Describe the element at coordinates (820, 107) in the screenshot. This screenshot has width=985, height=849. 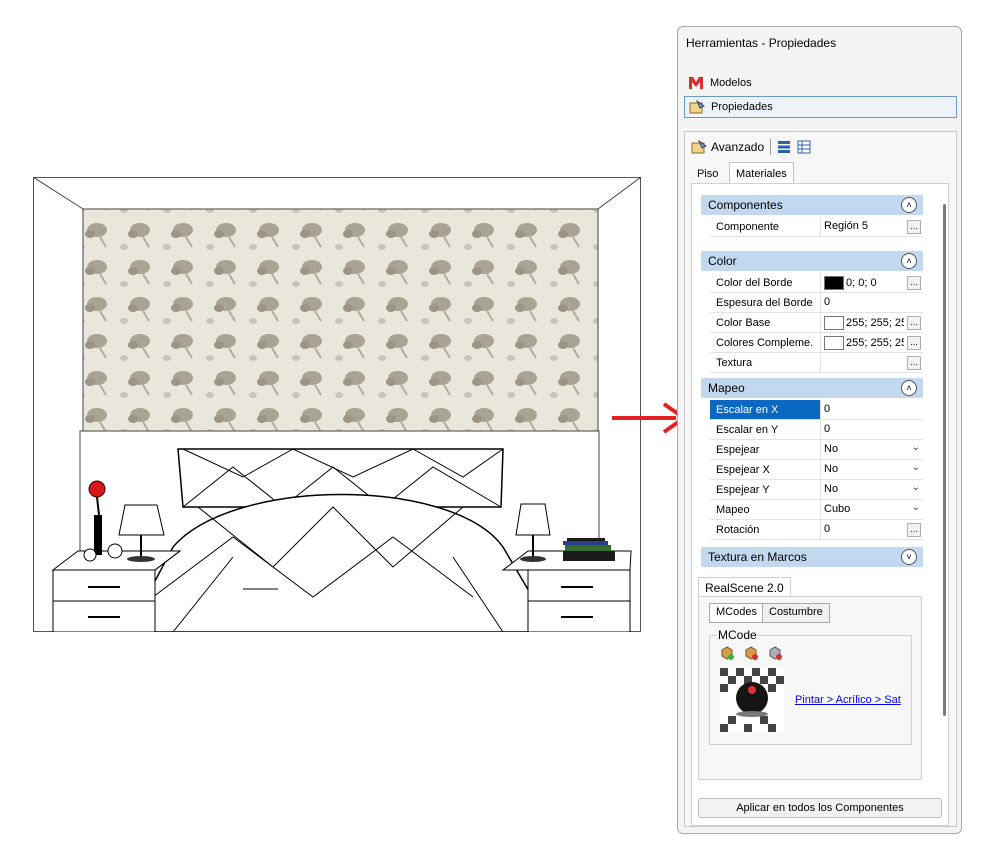
I see `nav-properties: Propiedades` at that location.